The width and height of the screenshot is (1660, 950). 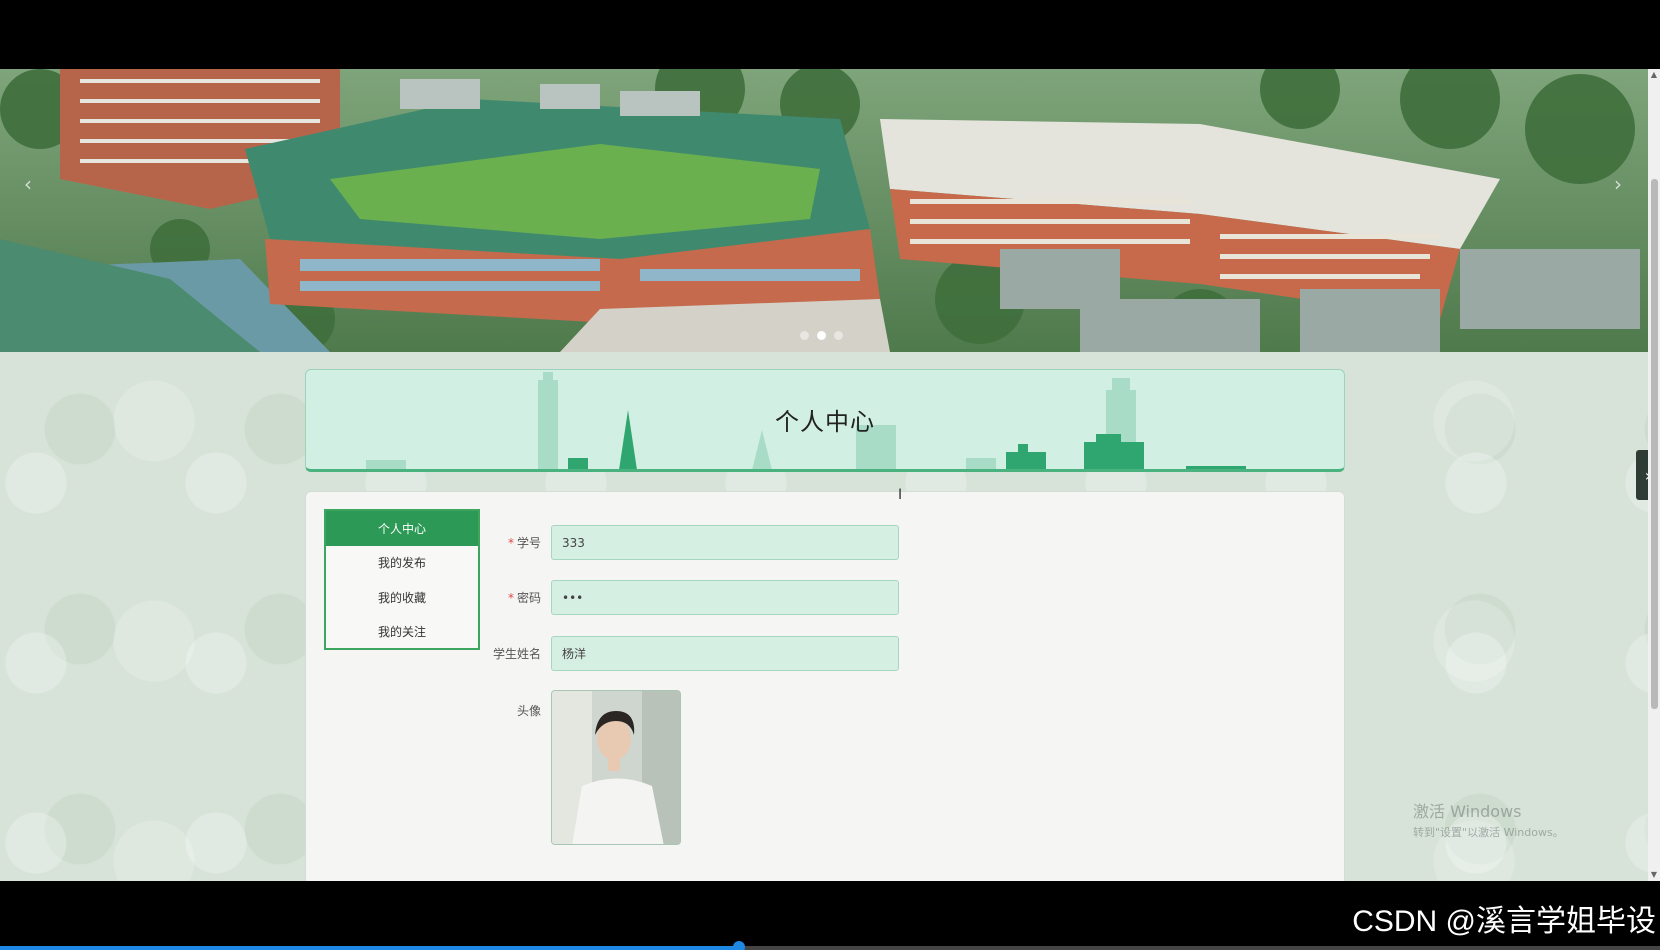 I want to click on form-row-student-id: * 学号 333, so click(x=692, y=542).